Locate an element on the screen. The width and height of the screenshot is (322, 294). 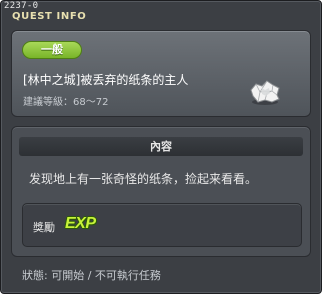
quest-description: 发现地上有一张奇怪的纸条，捡起来看看。 is located at coordinates (143, 179).